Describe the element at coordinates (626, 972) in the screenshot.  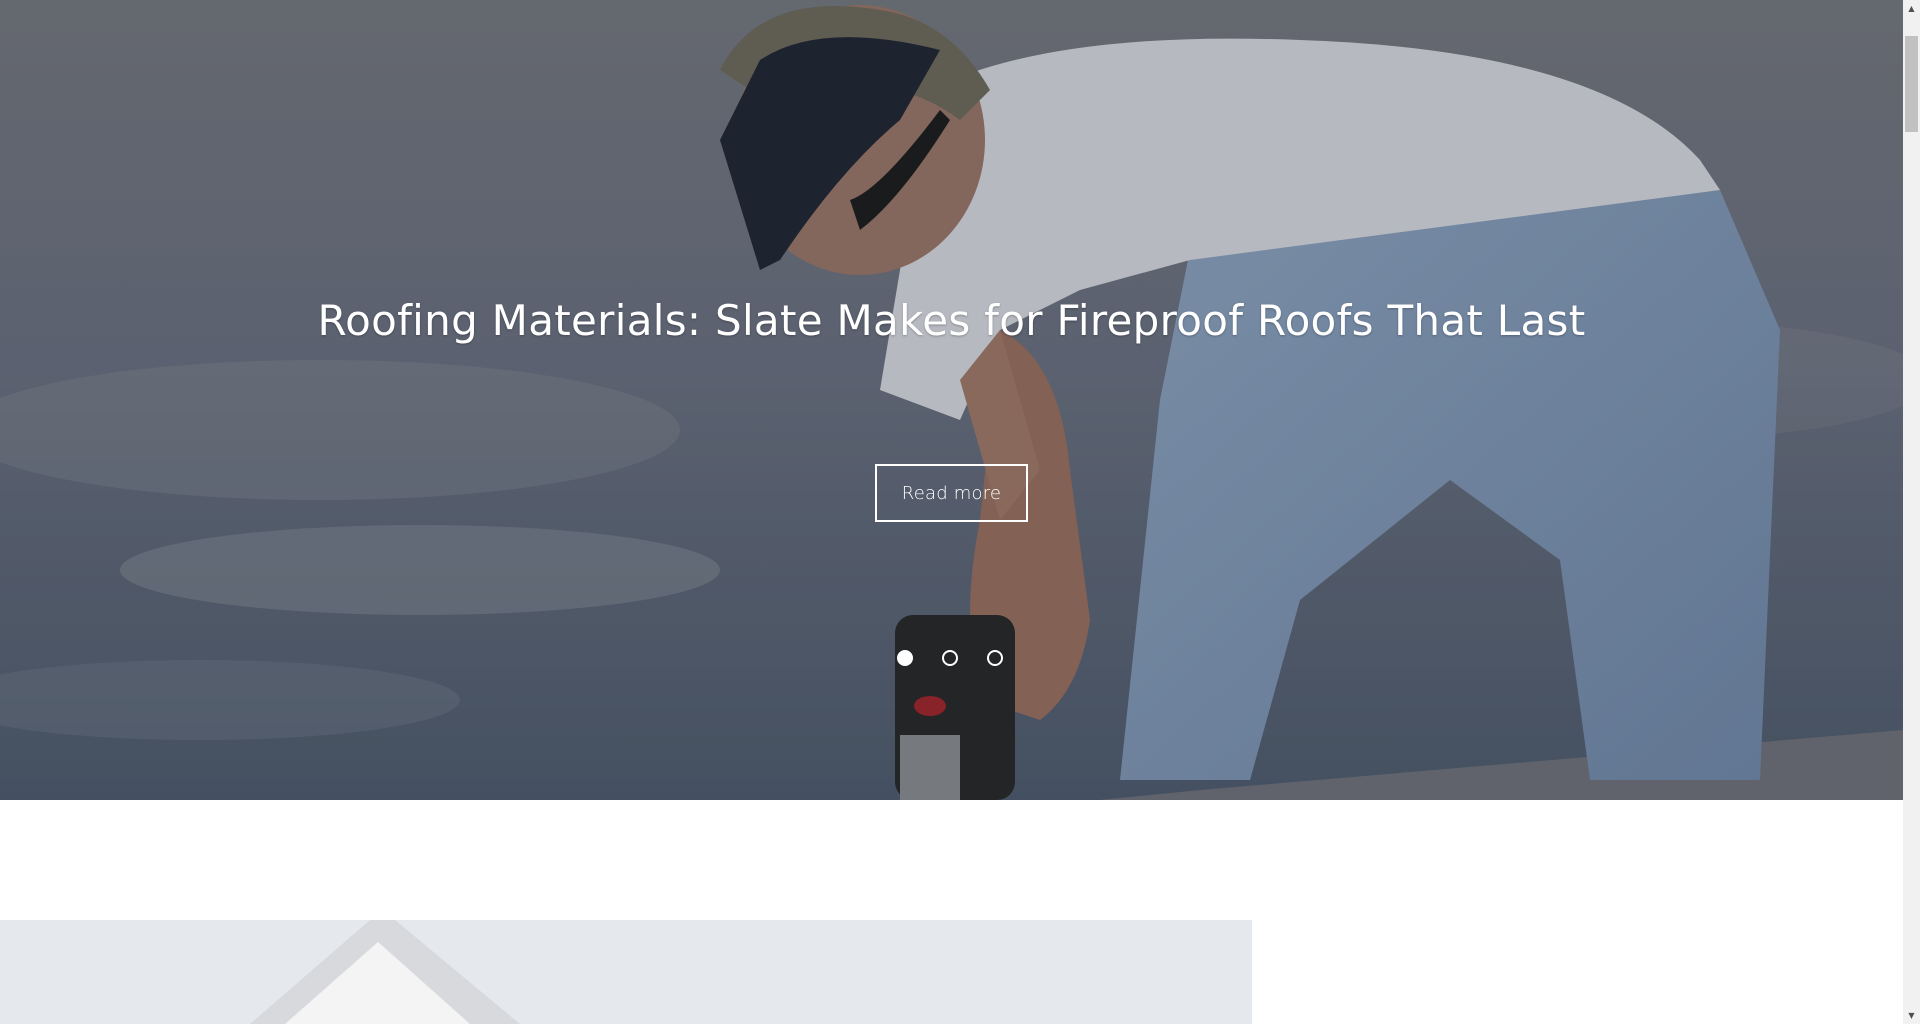
I see `next-section-image` at that location.